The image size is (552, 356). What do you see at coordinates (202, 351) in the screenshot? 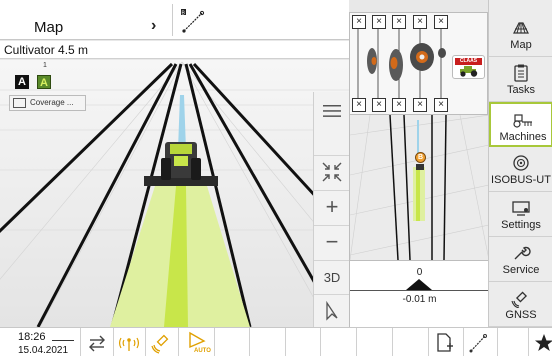
I see `auto-label: AUTO` at bounding box center [202, 351].